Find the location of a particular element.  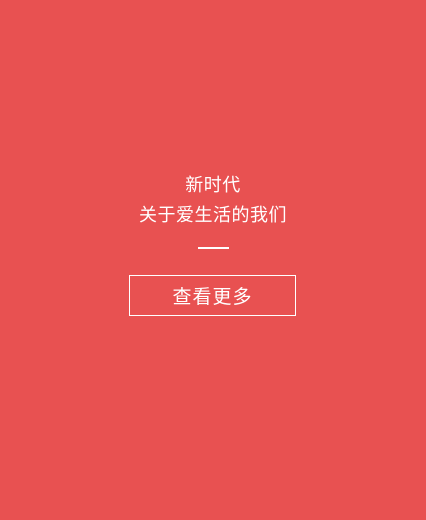

title-line-2: 关于爱生活的我们 is located at coordinates (213, 215).